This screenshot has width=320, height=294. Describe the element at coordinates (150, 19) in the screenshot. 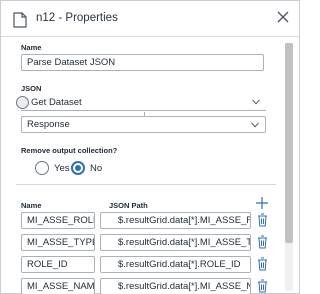

I see `panel-header: n12 - Properties` at that location.